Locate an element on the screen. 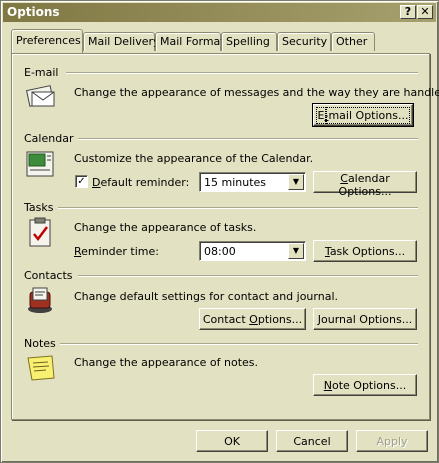  reminder-time-select: 08:00 ▼ is located at coordinates (252, 251).